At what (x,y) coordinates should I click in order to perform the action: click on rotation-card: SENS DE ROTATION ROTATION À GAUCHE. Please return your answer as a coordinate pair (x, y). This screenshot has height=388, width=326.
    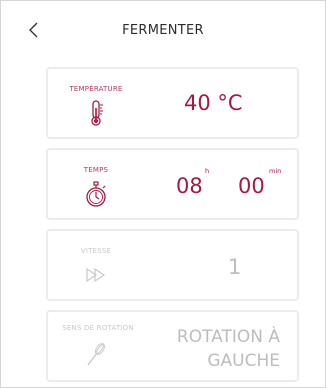
    Looking at the image, I should click on (172, 346).